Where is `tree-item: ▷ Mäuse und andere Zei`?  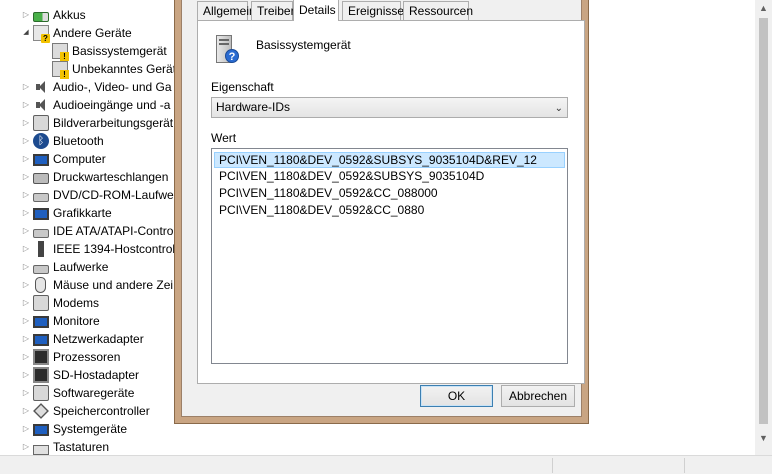 tree-item: ▷ Mäuse und andere Zei is located at coordinates (96, 285).